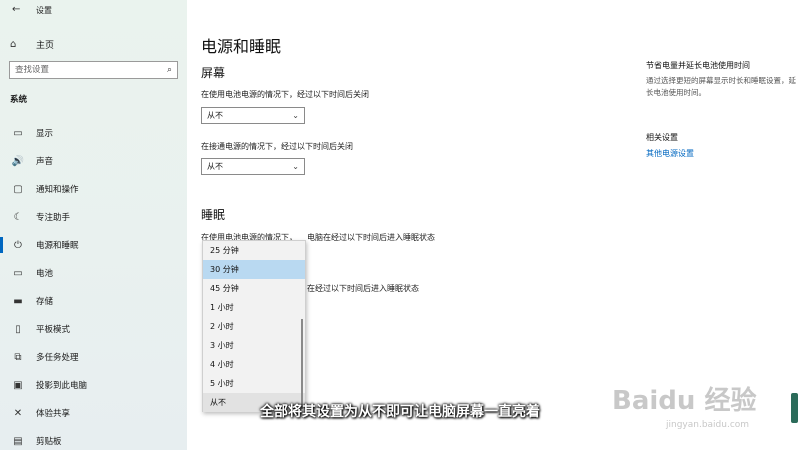 This screenshot has width=800, height=455. I want to click on sidebar-item-label: 投影到此电脑, so click(62, 386).